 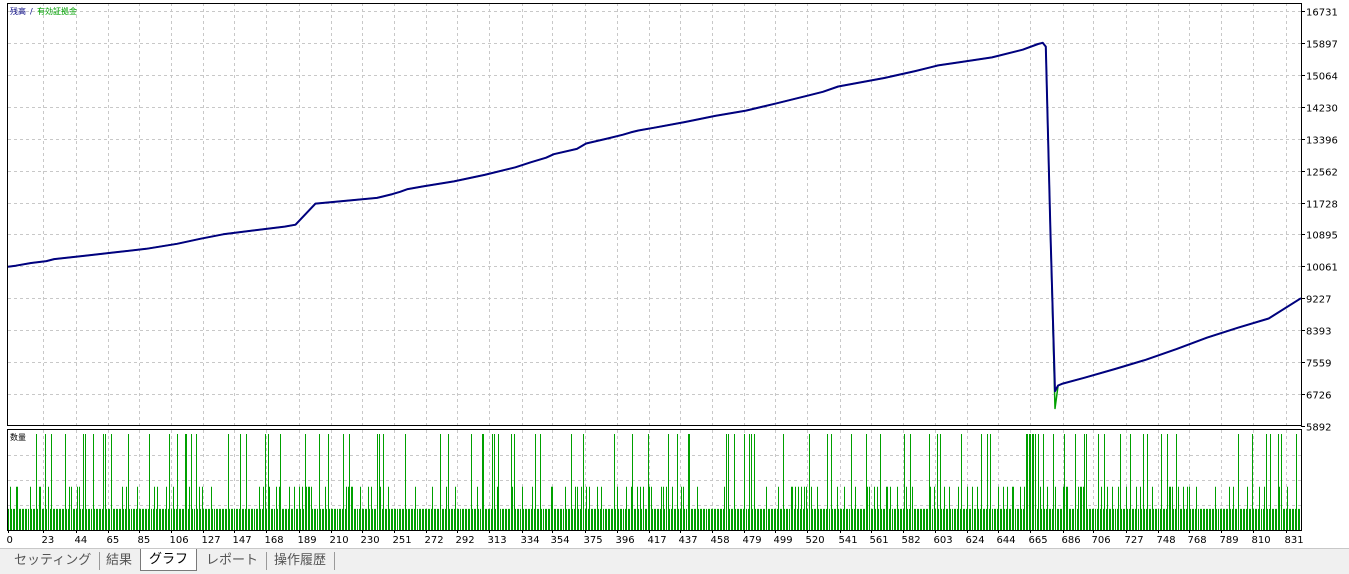 I want to click on legend-volume: 数量, so click(x=18, y=437).